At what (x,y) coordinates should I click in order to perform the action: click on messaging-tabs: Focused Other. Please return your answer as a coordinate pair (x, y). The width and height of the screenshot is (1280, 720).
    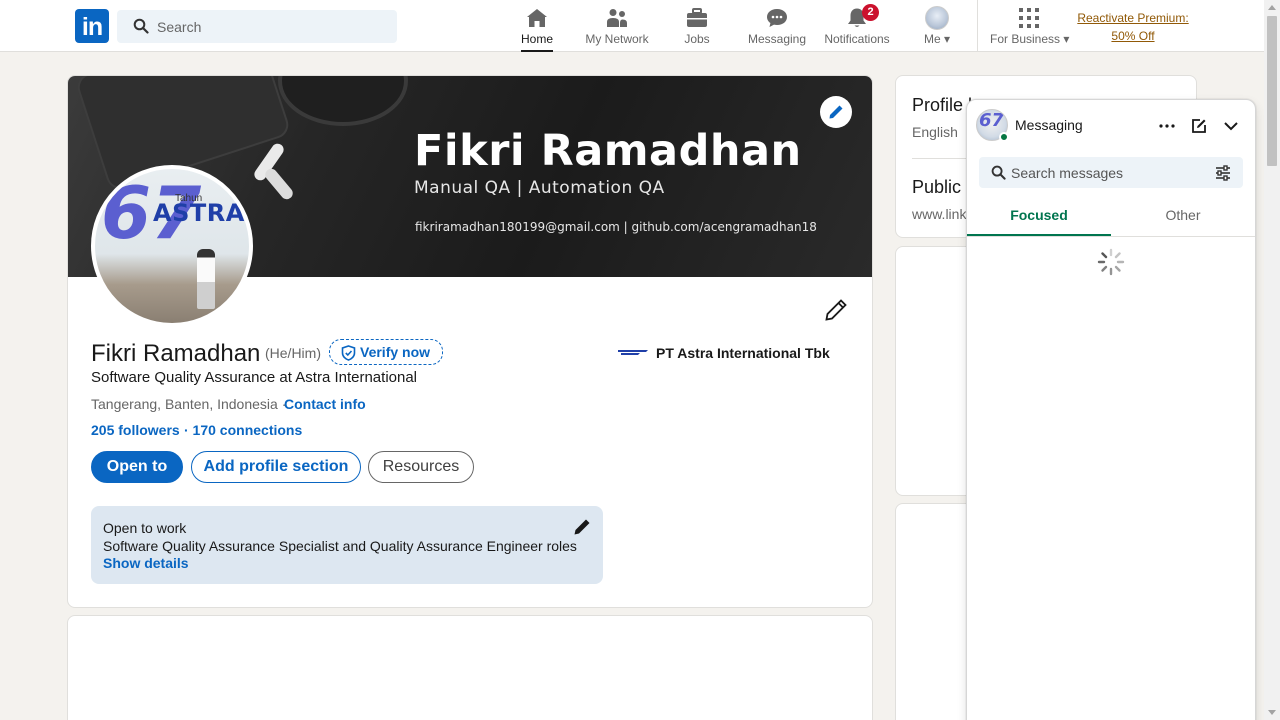
    Looking at the image, I should click on (1111, 216).